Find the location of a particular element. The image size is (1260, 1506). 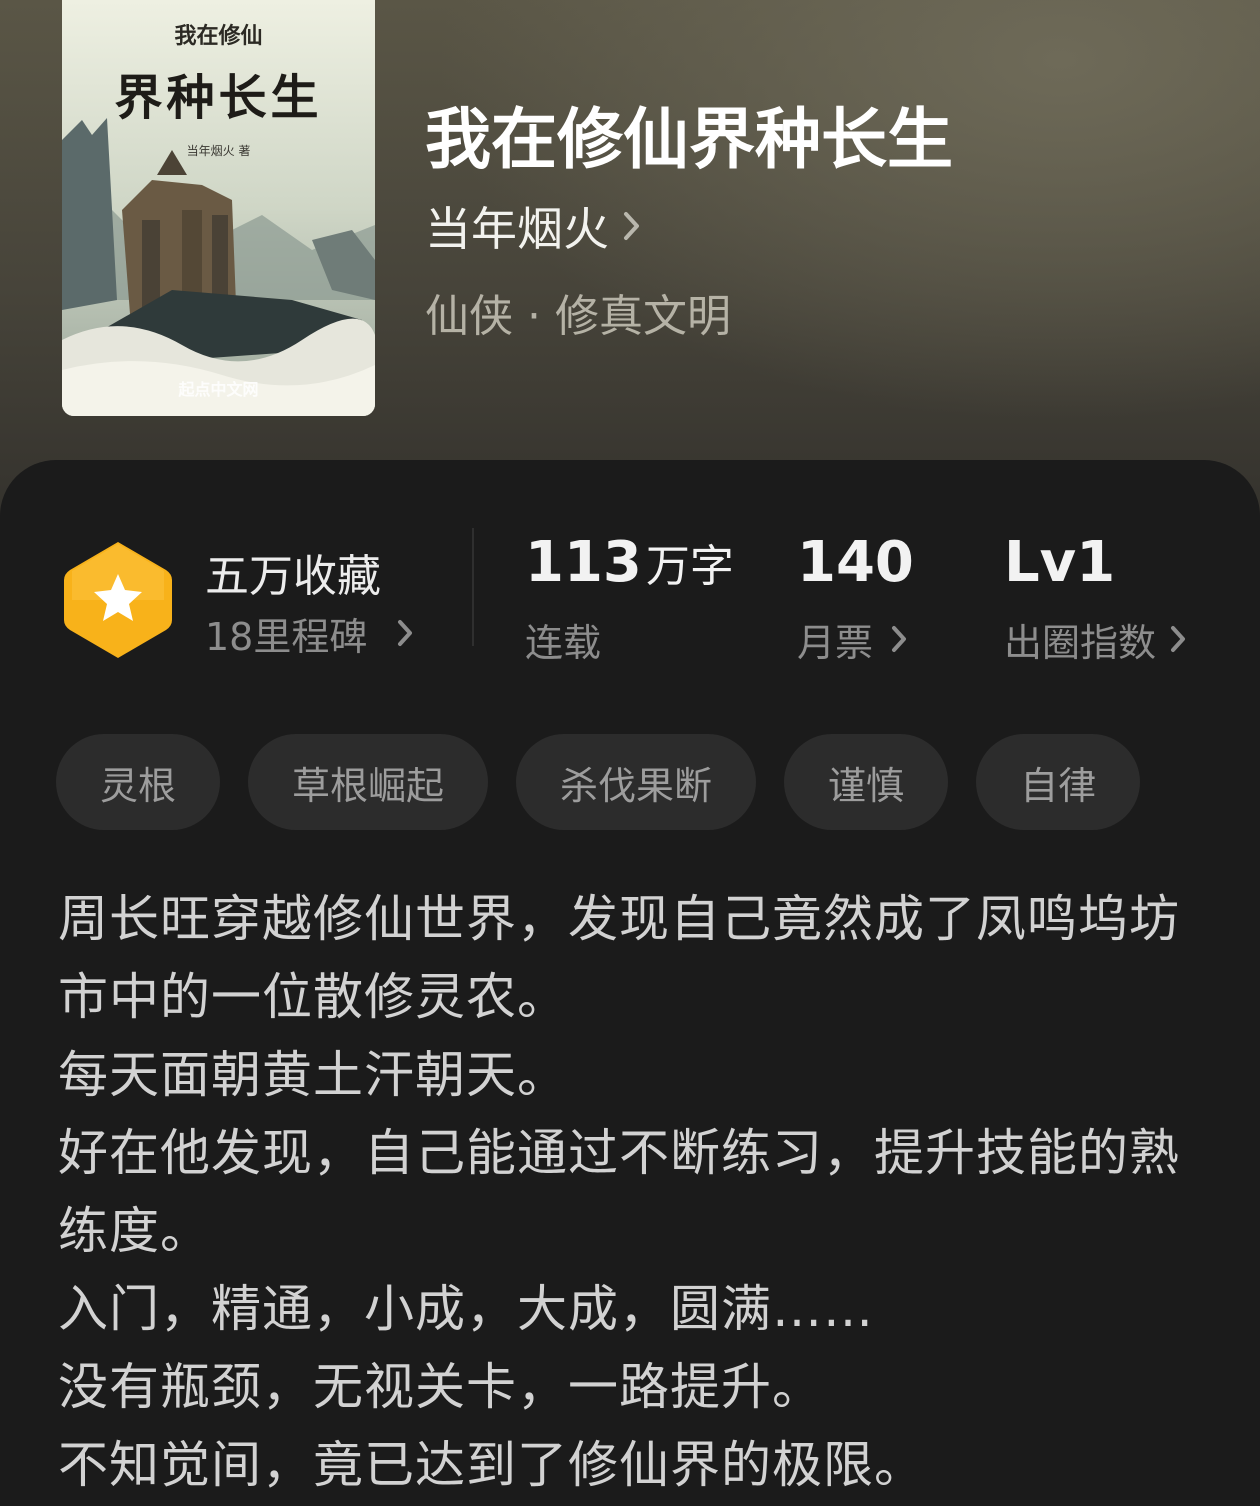

monthly-votes-number: 140 is located at coordinates (855, 562).